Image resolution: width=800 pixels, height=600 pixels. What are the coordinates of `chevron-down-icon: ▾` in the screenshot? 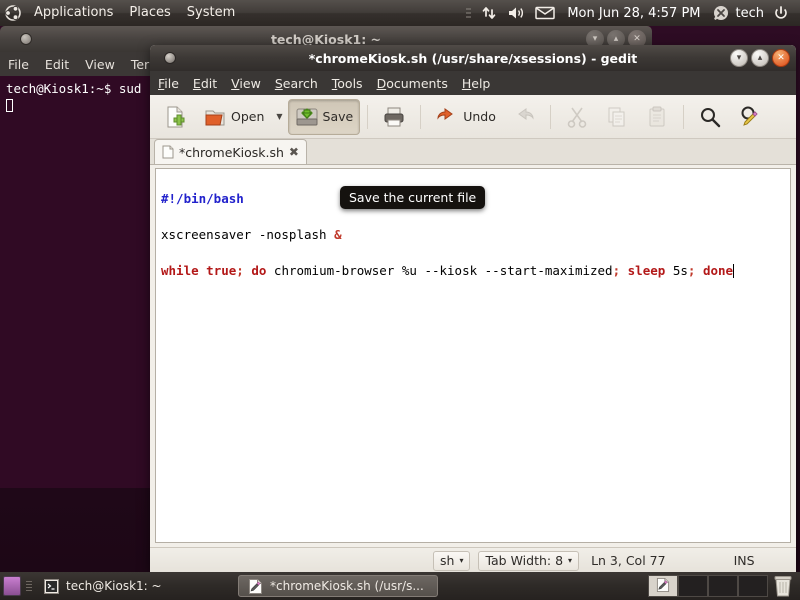 It's located at (461, 560).